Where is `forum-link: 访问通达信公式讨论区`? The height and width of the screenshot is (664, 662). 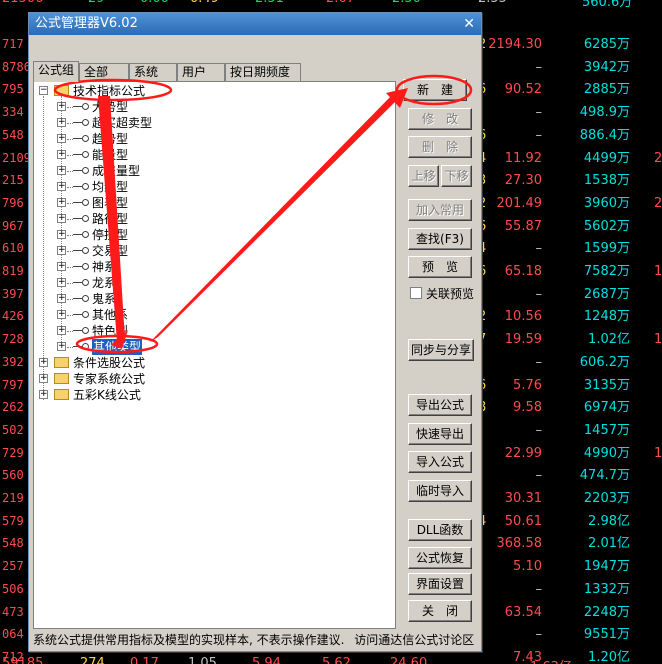
forum-link: 访问通达信公式讨论区 is located at coordinates (414, 640).